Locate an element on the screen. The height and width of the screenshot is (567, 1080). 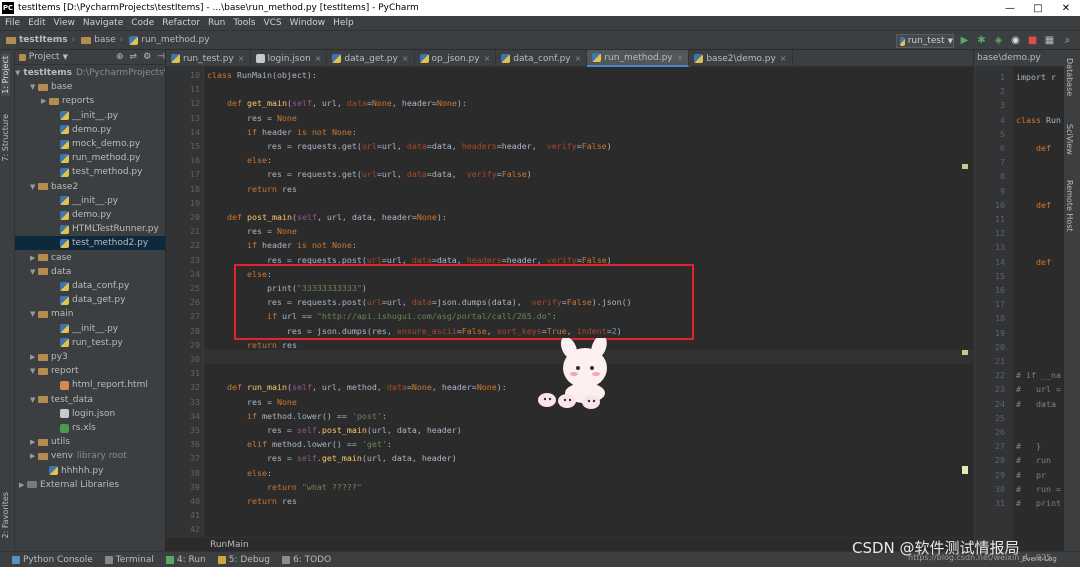
favorites-tool-tab: 2: Favorites is located at coordinates (5, 515).